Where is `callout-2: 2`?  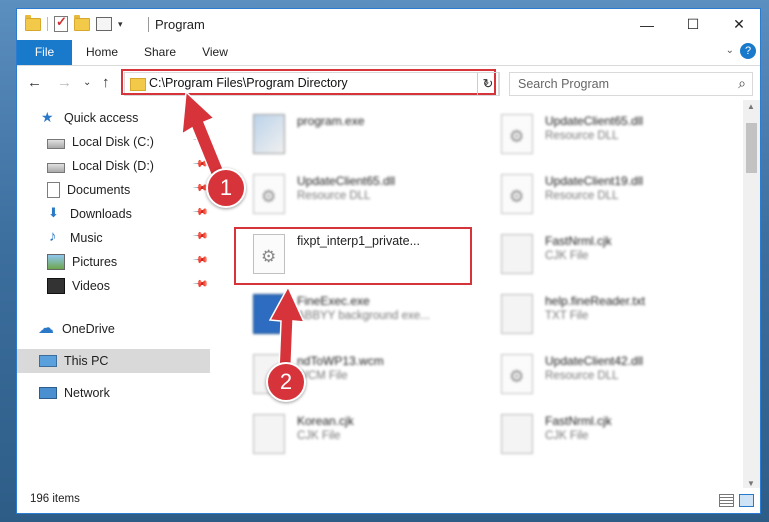
callout-2: 2 is located at coordinates (286, 382).